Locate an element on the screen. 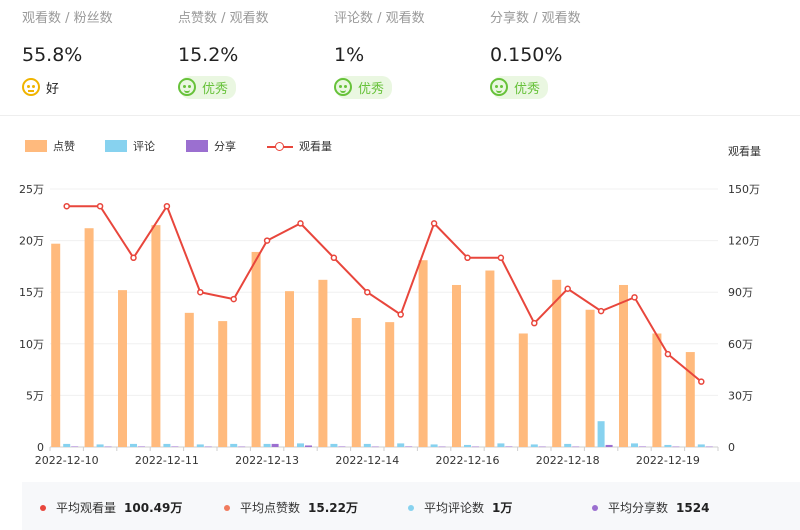  x-tick-label: 2022-12-10 is located at coordinates (67, 460).